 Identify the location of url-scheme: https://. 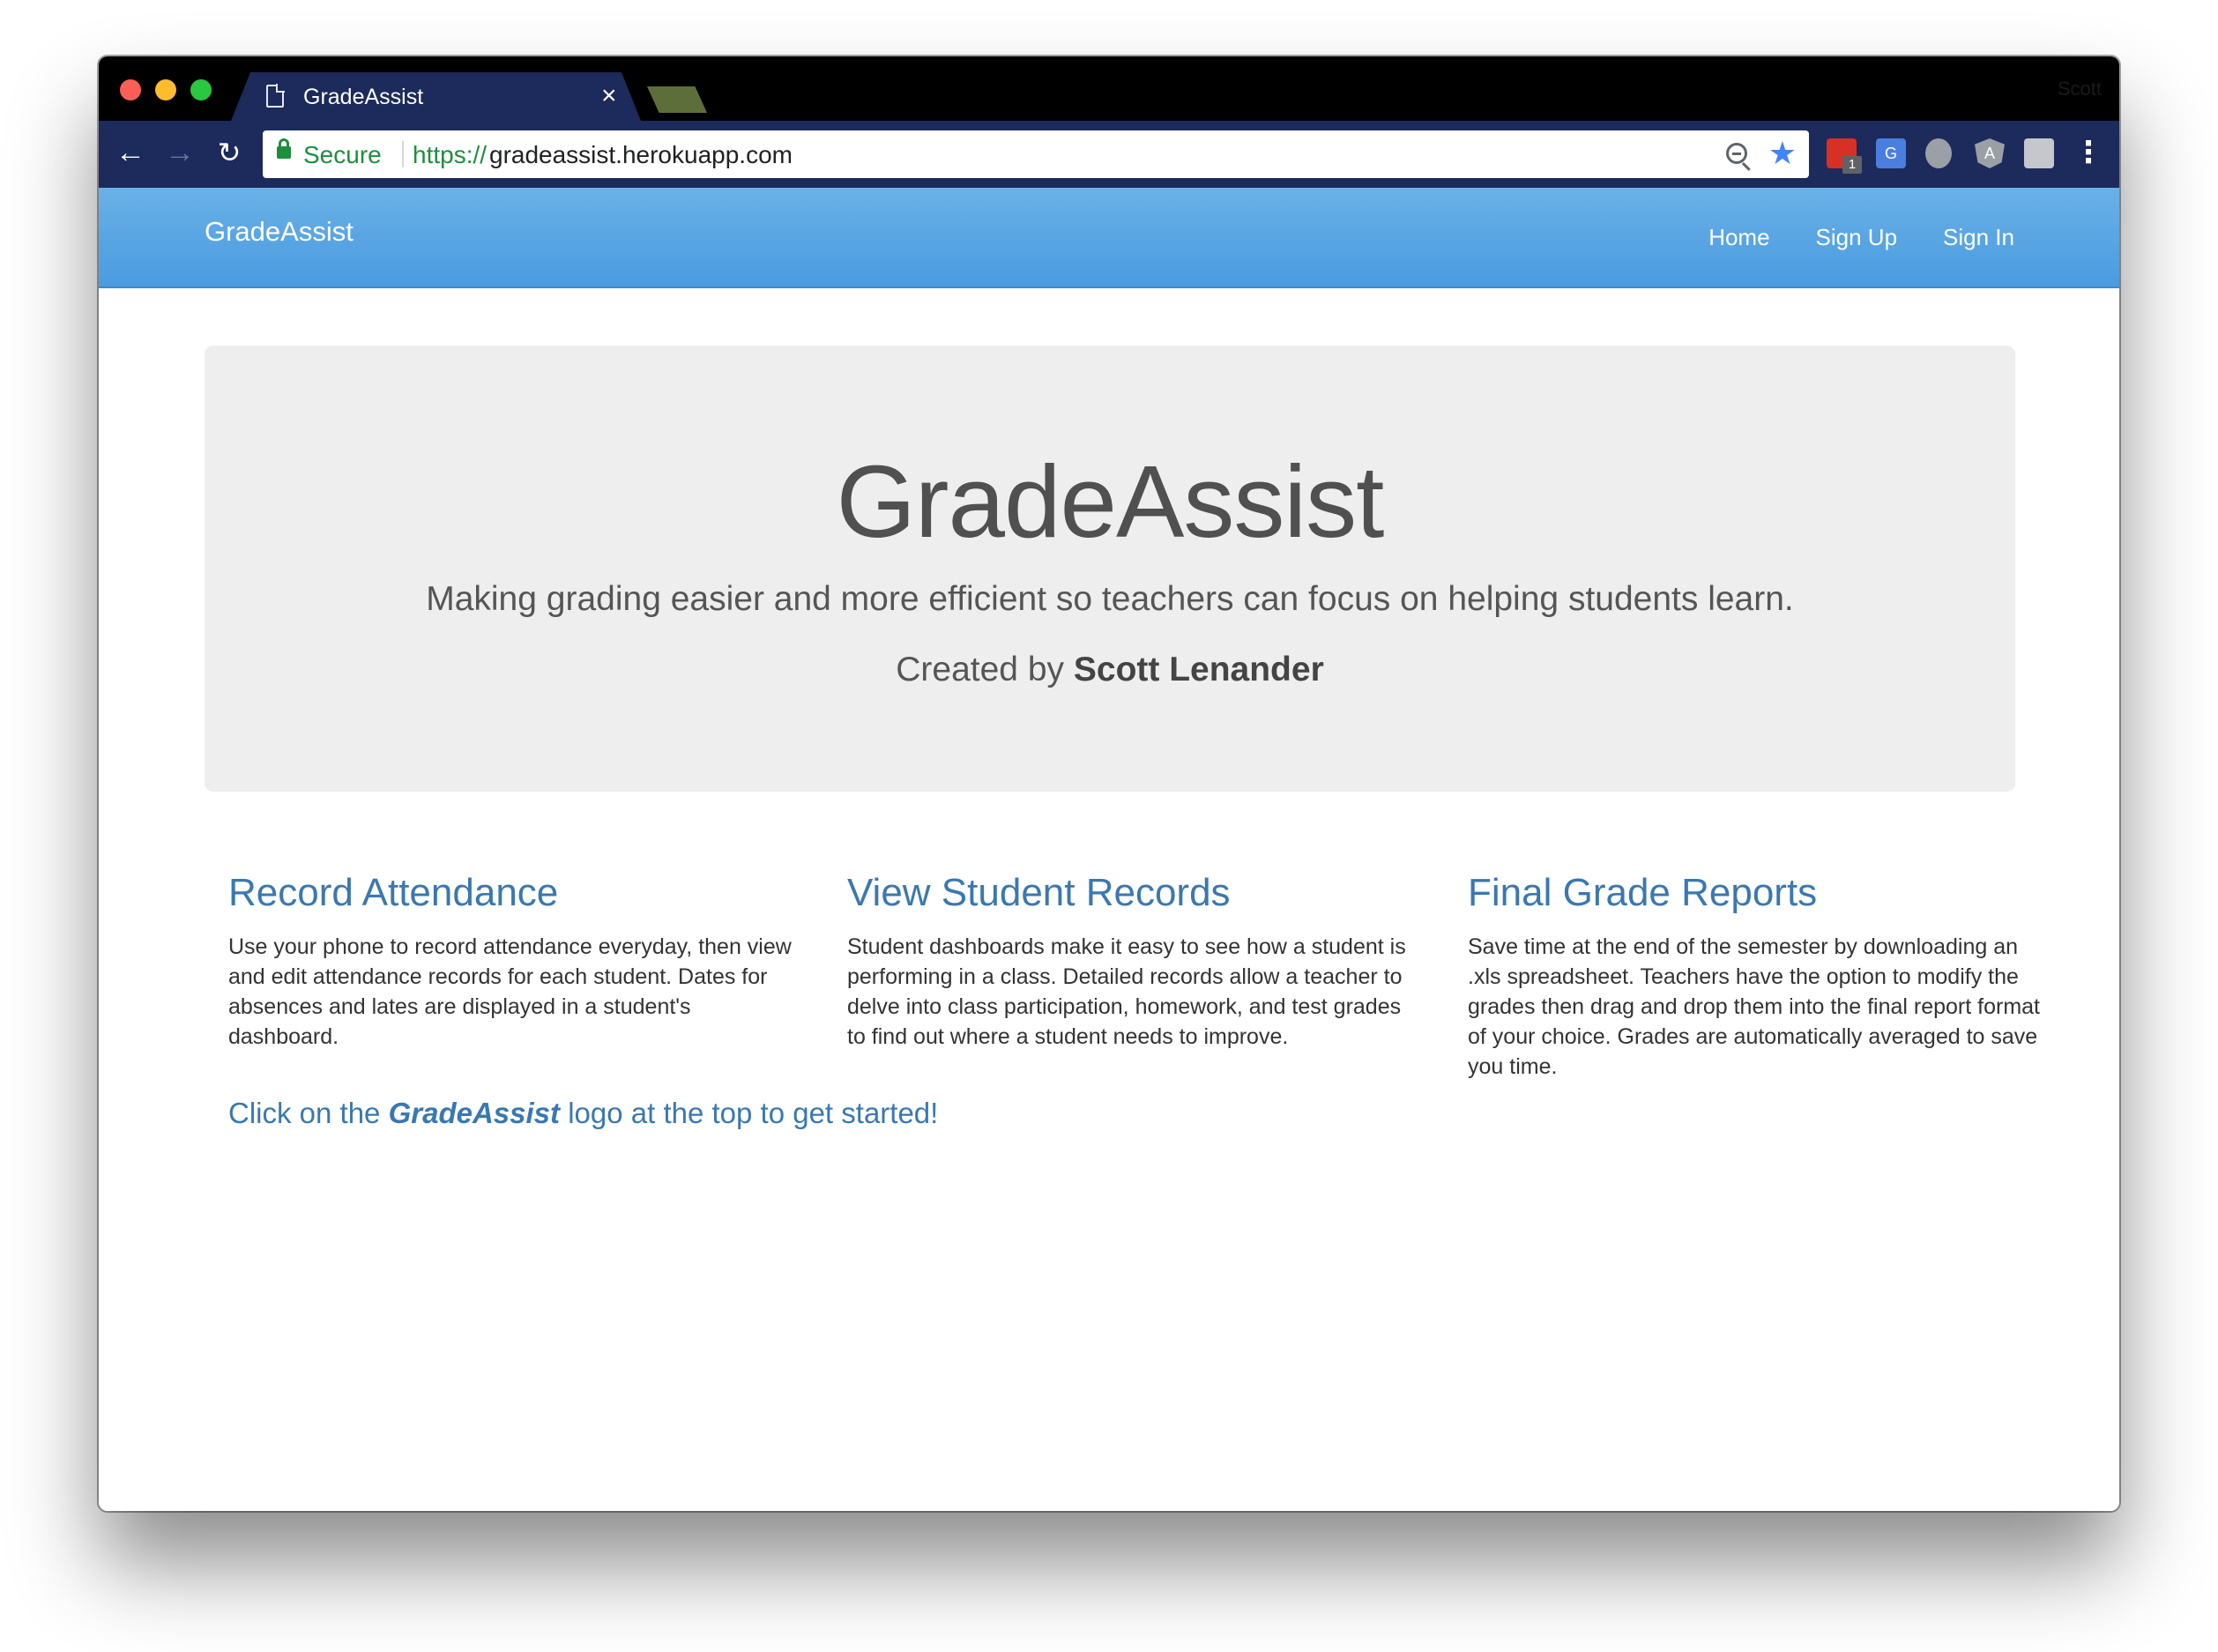
(450, 155).